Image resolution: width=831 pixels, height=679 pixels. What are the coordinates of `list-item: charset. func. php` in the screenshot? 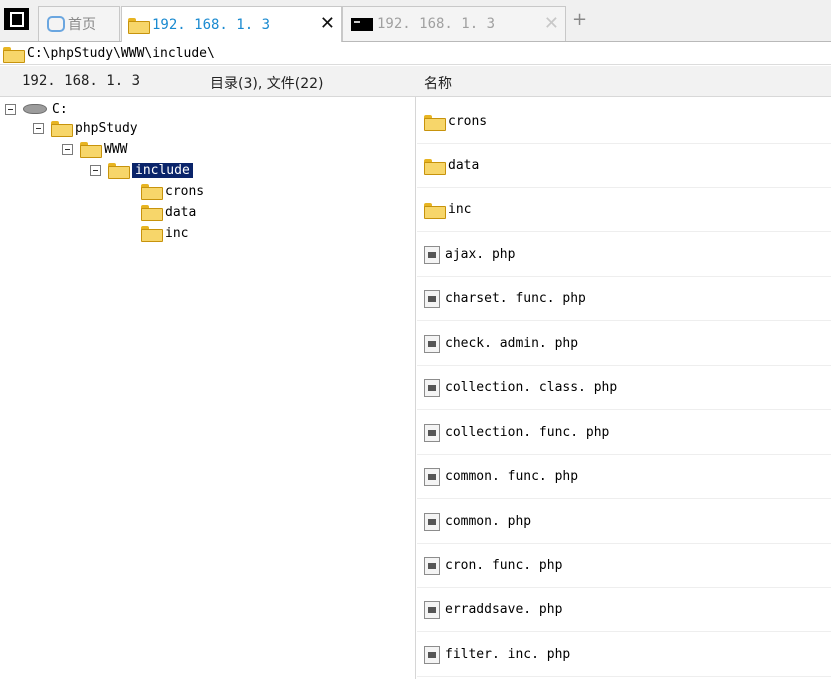 It's located at (624, 299).